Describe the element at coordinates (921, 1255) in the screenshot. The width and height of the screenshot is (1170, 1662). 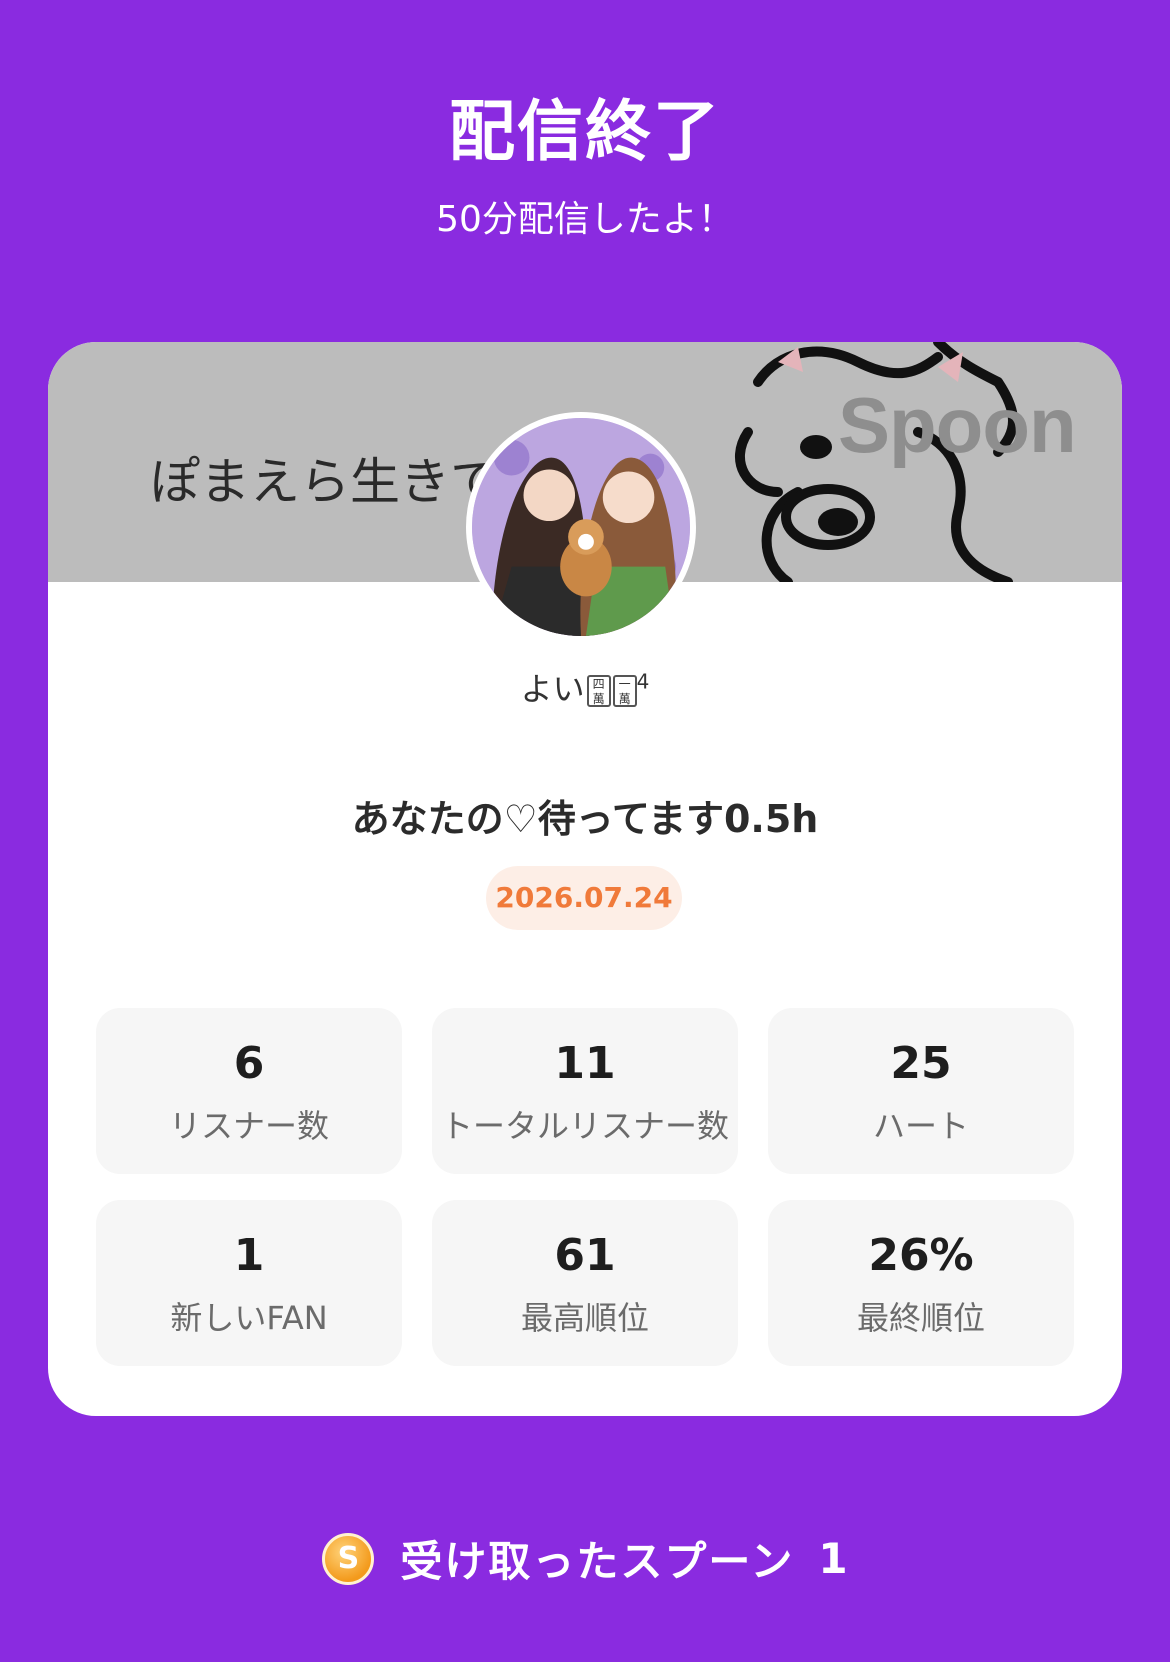
I see `stat-value: 26%` at that location.